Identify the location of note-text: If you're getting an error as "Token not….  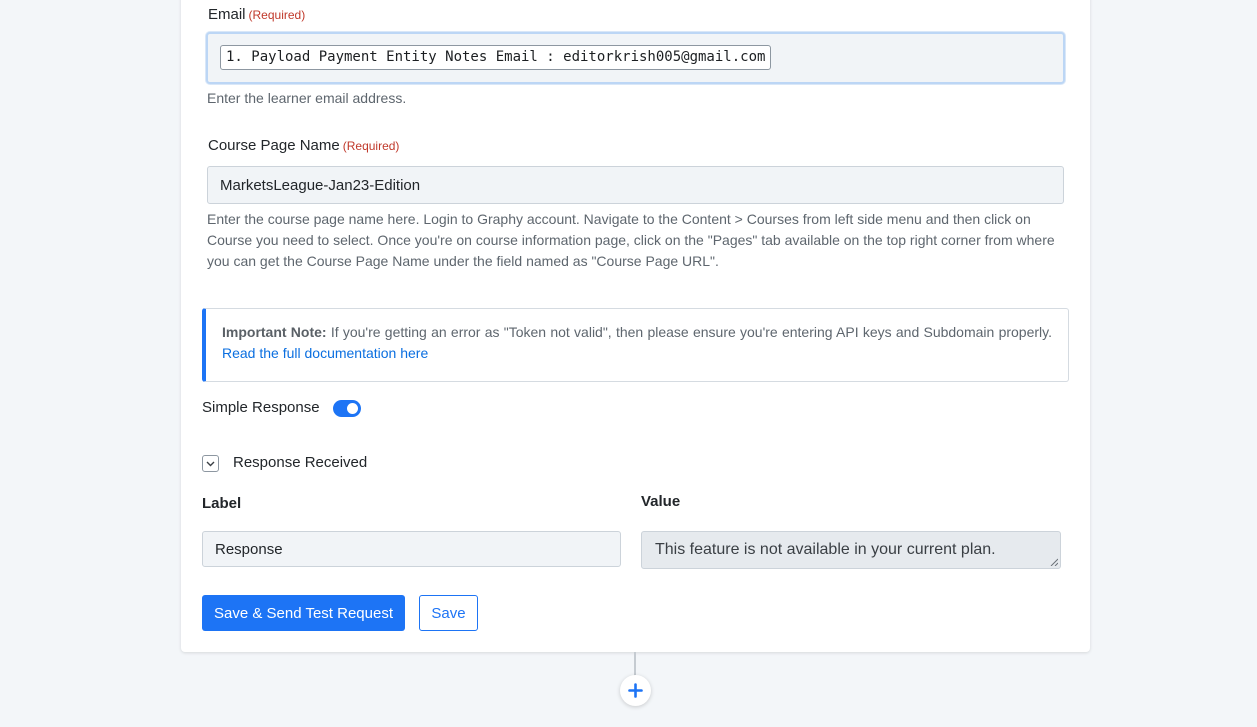
(689, 332).